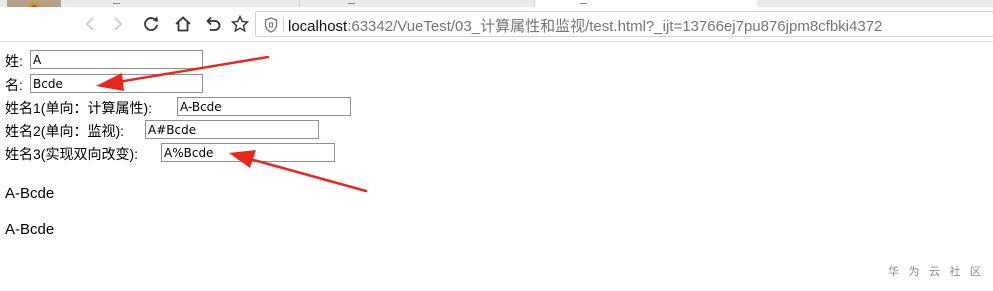 The image size is (993, 291). I want to click on surname-label: 姓:, so click(14, 61).